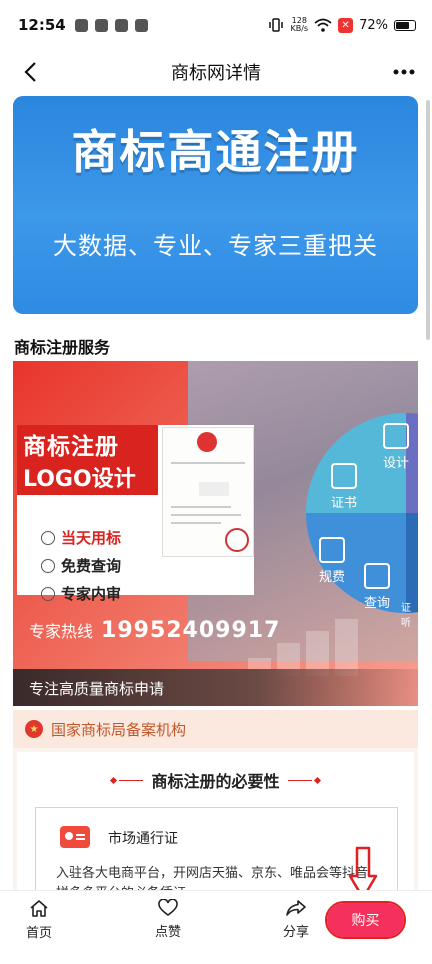 The width and height of the screenshot is (432, 964). Describe the element at coordinates (97, 689) in the screenshot. I see `promo-band-text: 专注高质量商标申请` at that location.